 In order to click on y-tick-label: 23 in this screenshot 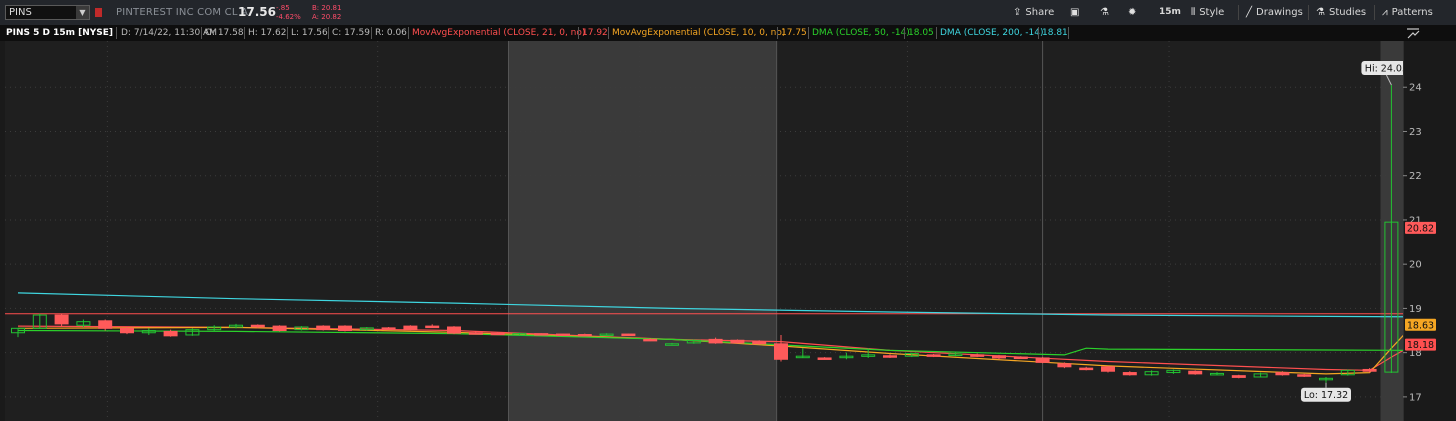, I will do `click(1415, 132)`.